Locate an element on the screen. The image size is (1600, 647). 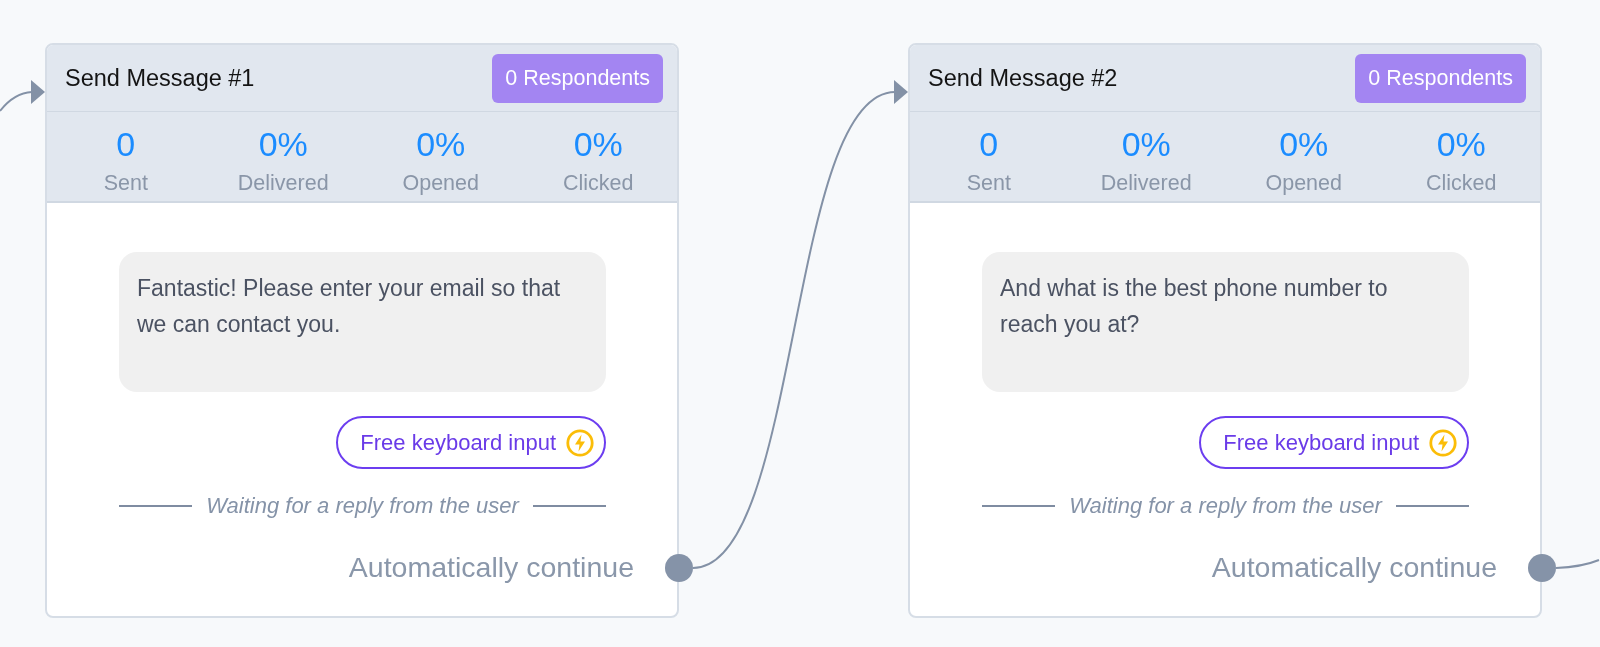
card-title: Send Message #1 is located at coordinates (160, 78).